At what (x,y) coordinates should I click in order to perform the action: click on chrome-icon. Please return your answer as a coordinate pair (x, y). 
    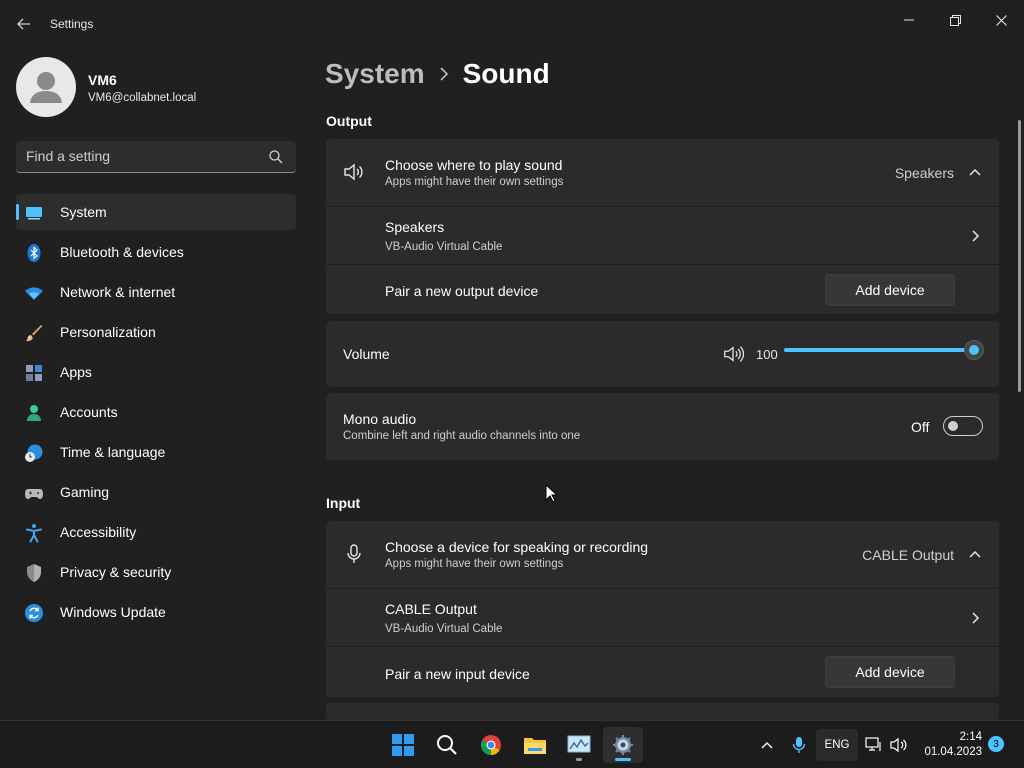
    Looking at the image, I should click on (490, 745).